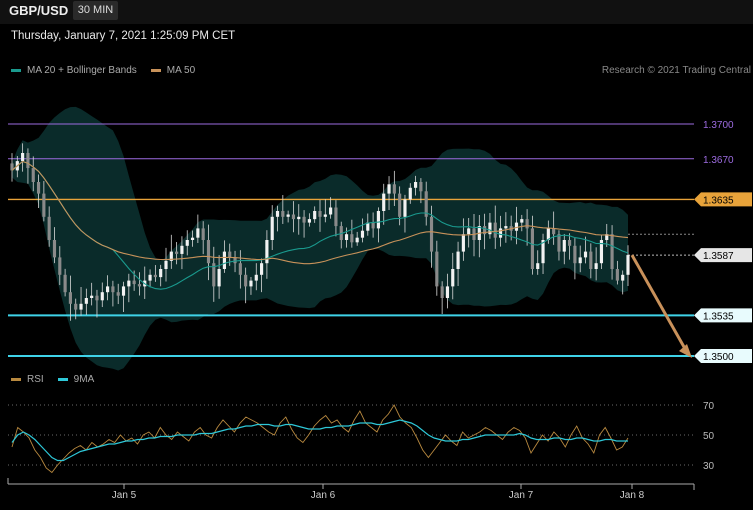 This screenshot has width=753, height=510. I want to click on rsi-tick-30: 30, so click(709, 466).